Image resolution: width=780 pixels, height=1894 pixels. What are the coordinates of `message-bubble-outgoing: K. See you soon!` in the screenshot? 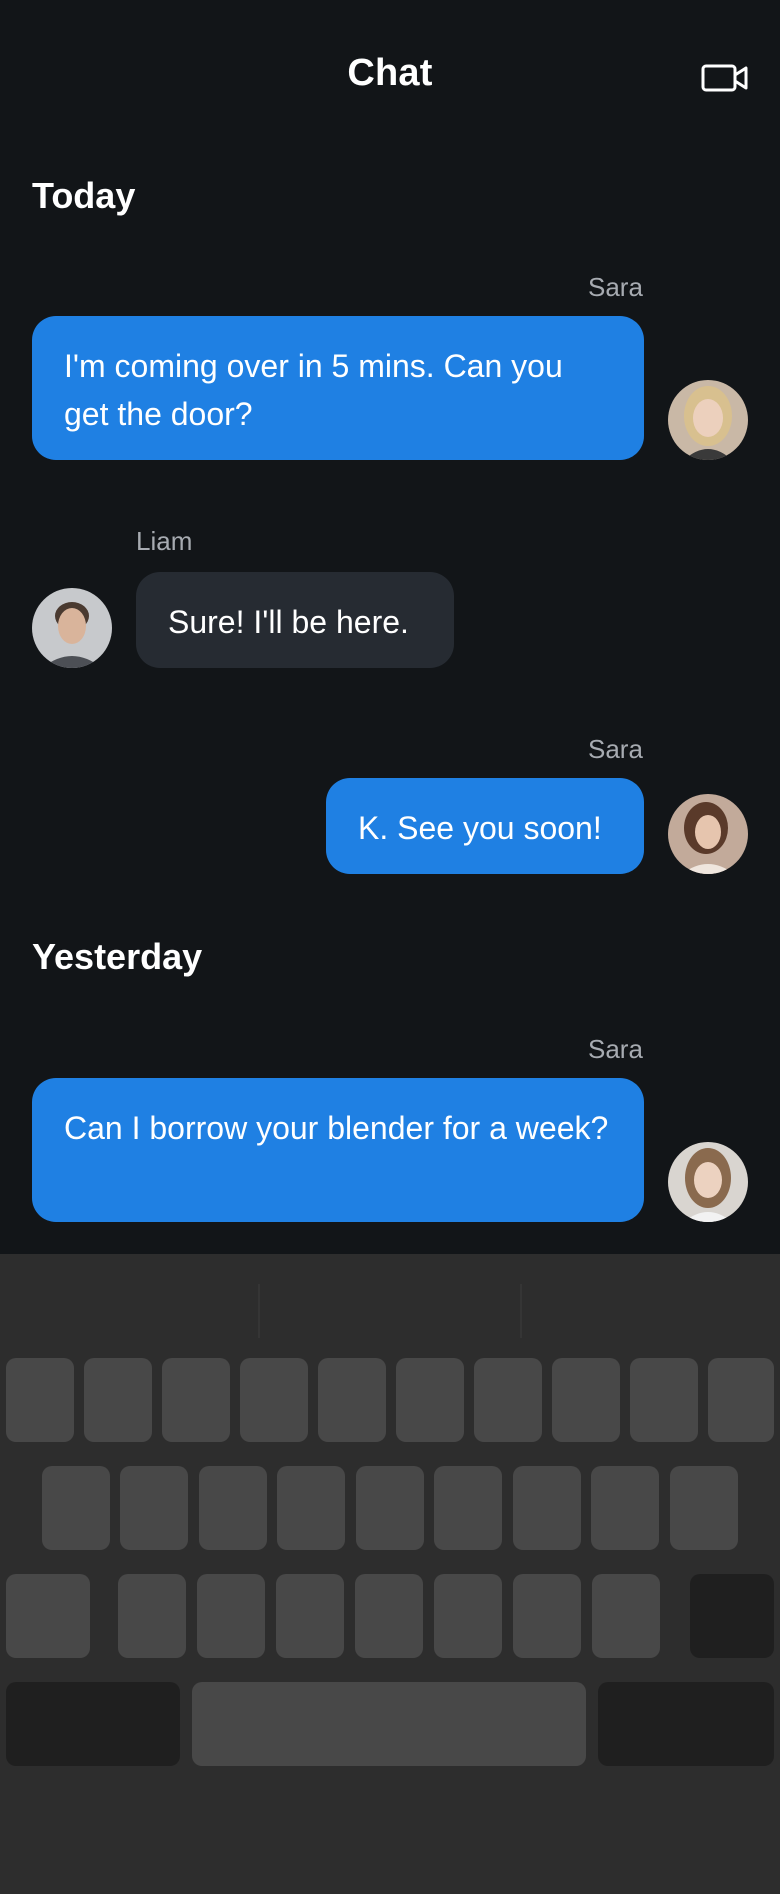 It's located at (485, 826).